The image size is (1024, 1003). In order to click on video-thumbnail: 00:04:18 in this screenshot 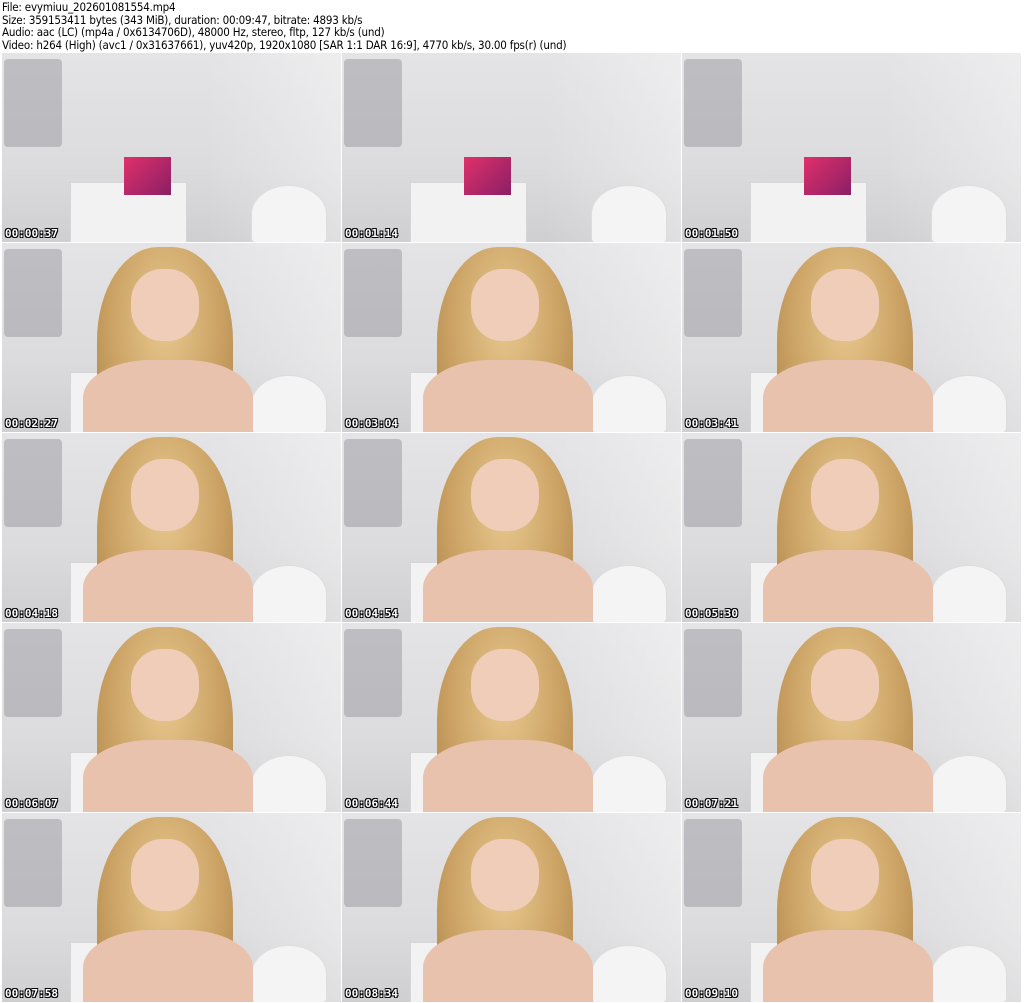, I will do `click(171, 527)`.